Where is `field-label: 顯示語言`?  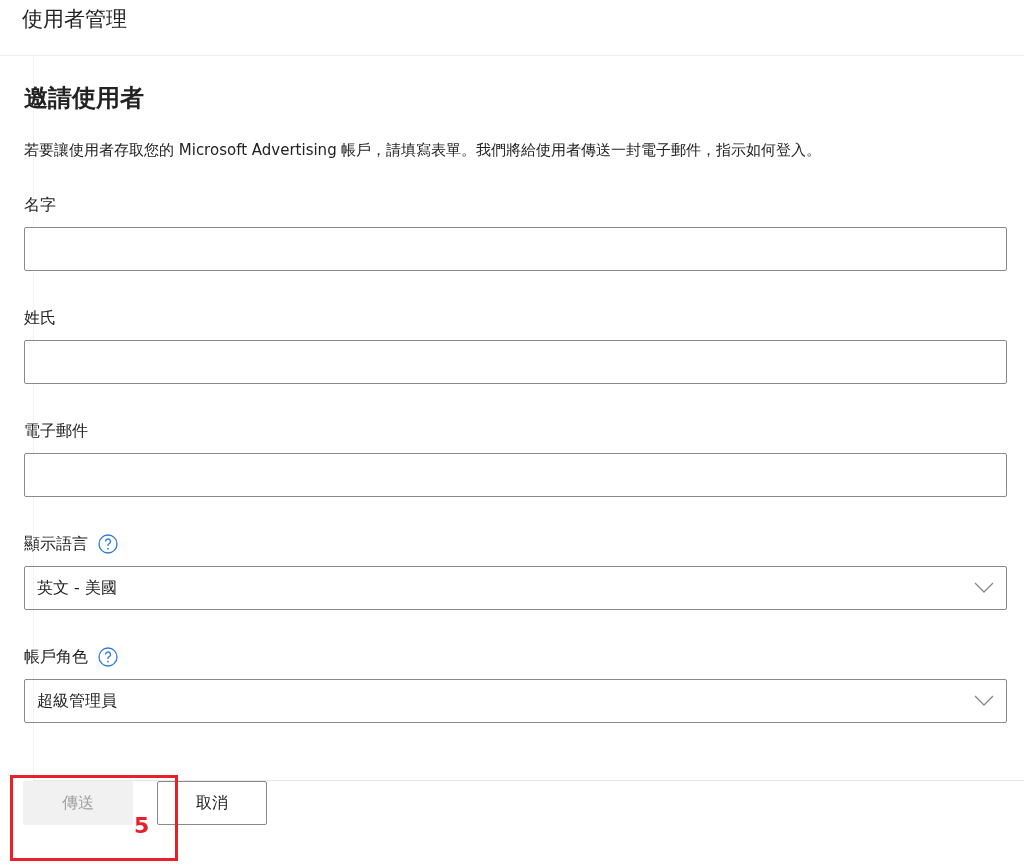 field-label: 顯示語言 is located at coordinates (56, 544).